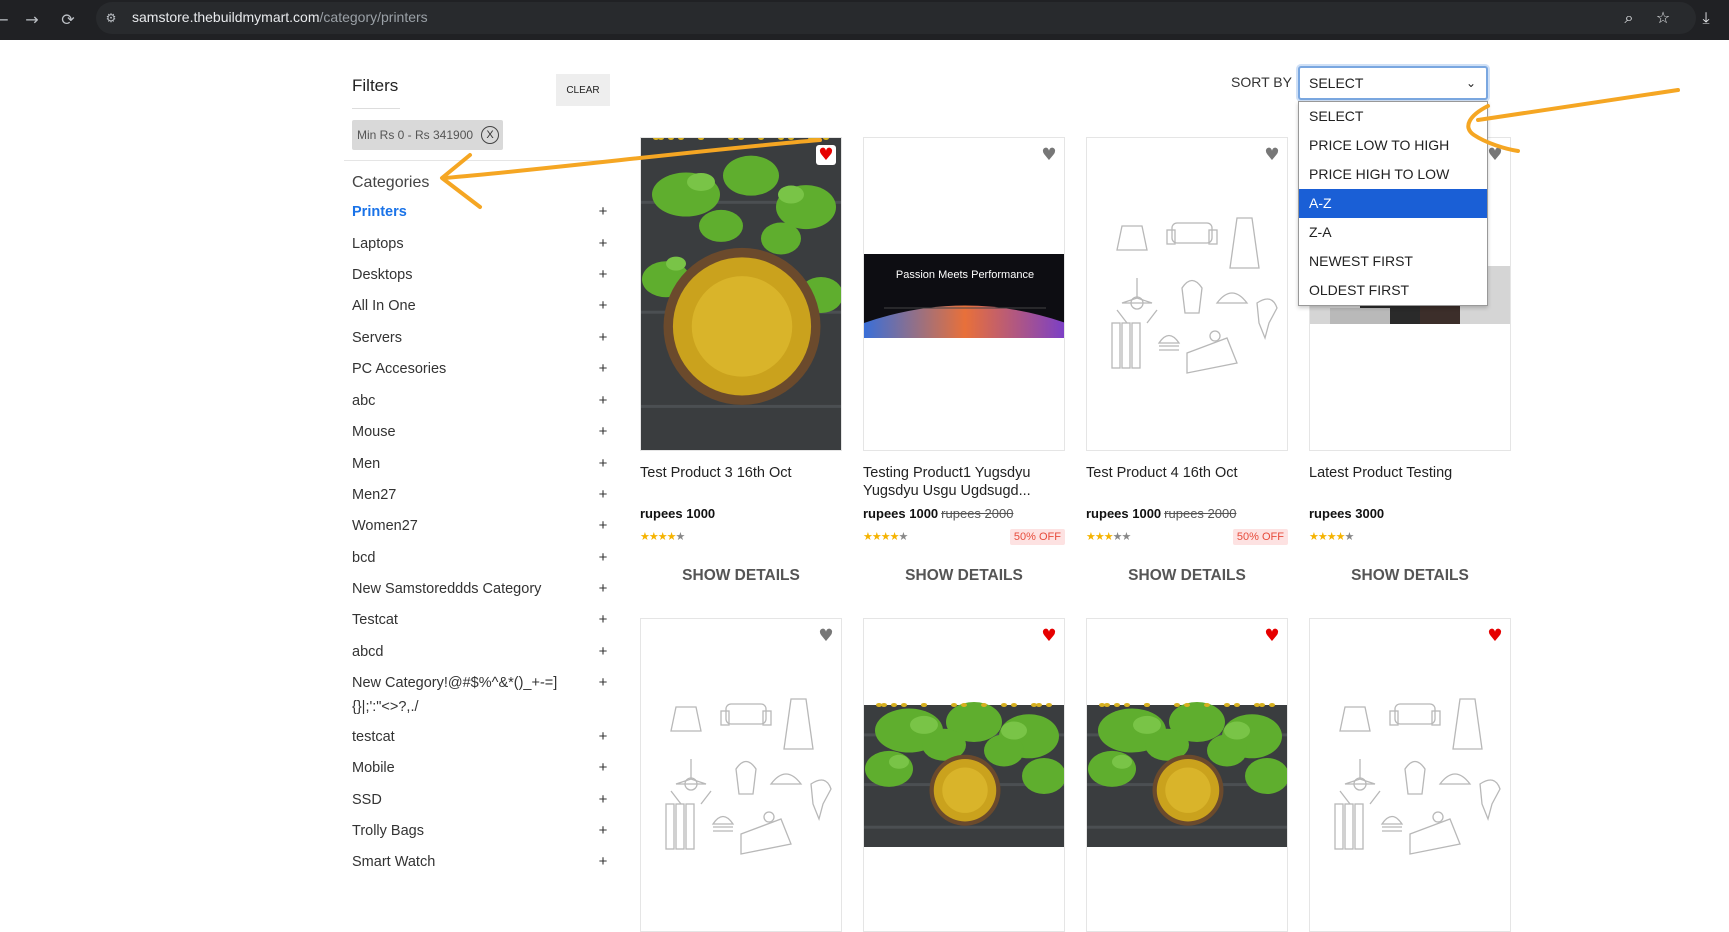 The image size is (1729, 932). I want to click on product-title: Test Product 4 16th Oct, so click(1187, 473).